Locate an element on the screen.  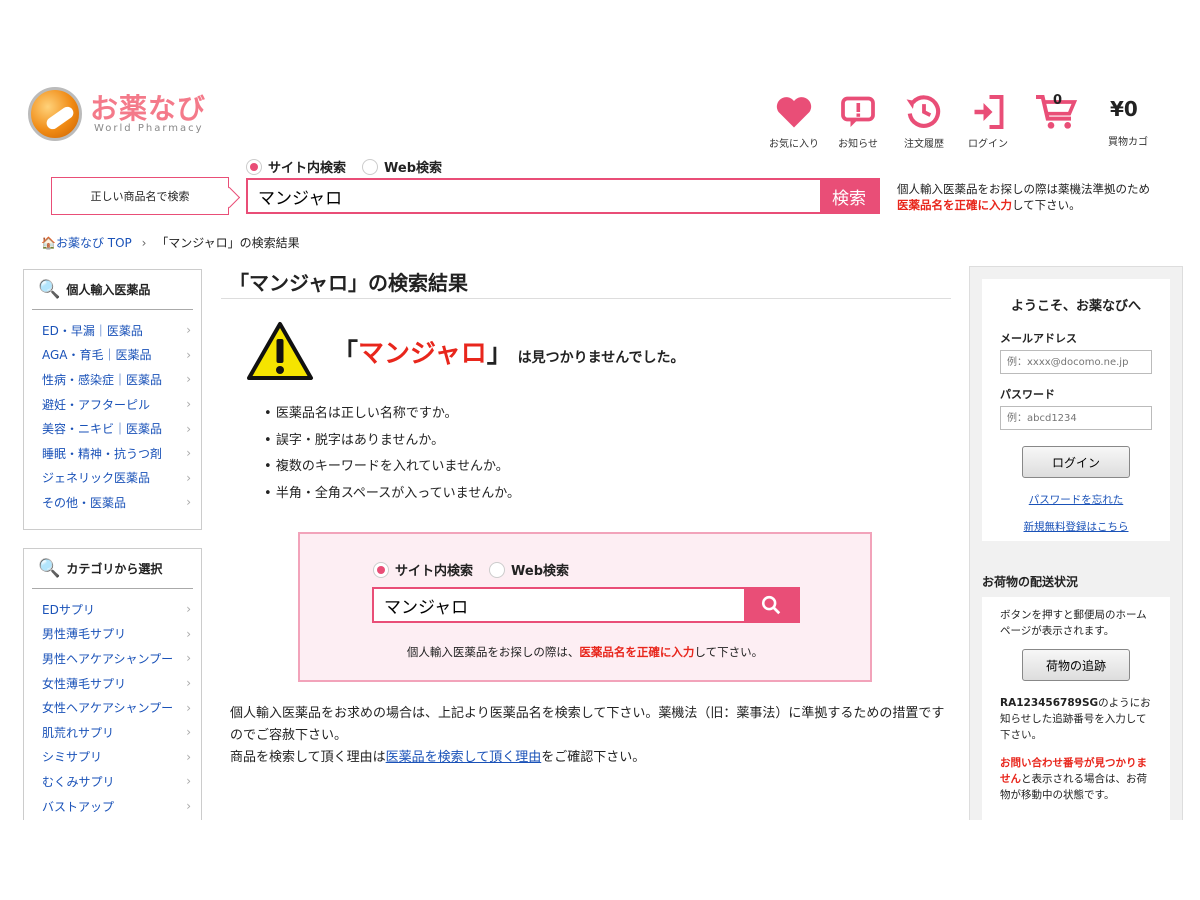
tip-item: 誤字・脱字はありませんか。 is located at coordinates (392, 441).